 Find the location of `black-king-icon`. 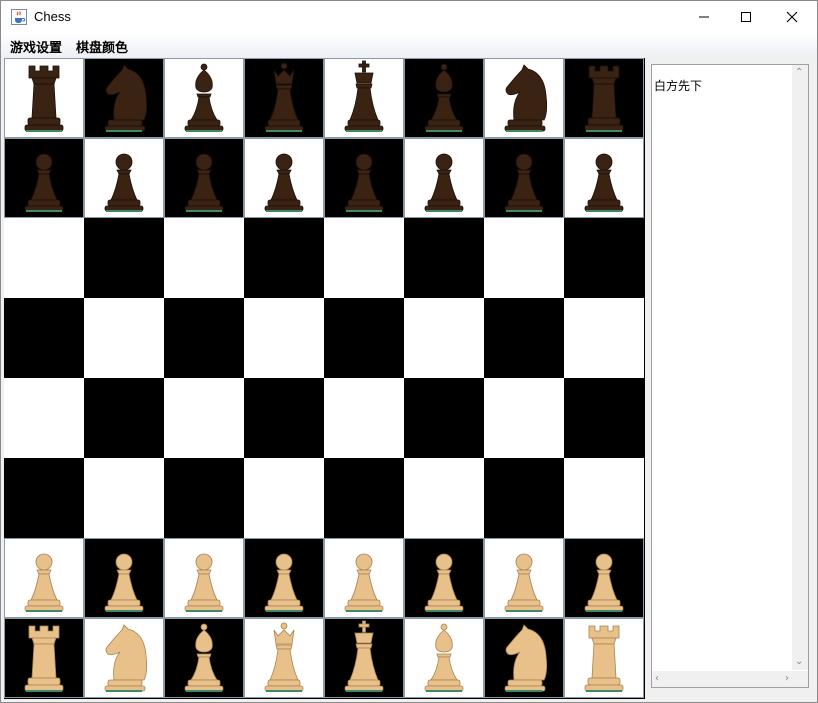

black-king-icon is located at coordinates (364, 98).